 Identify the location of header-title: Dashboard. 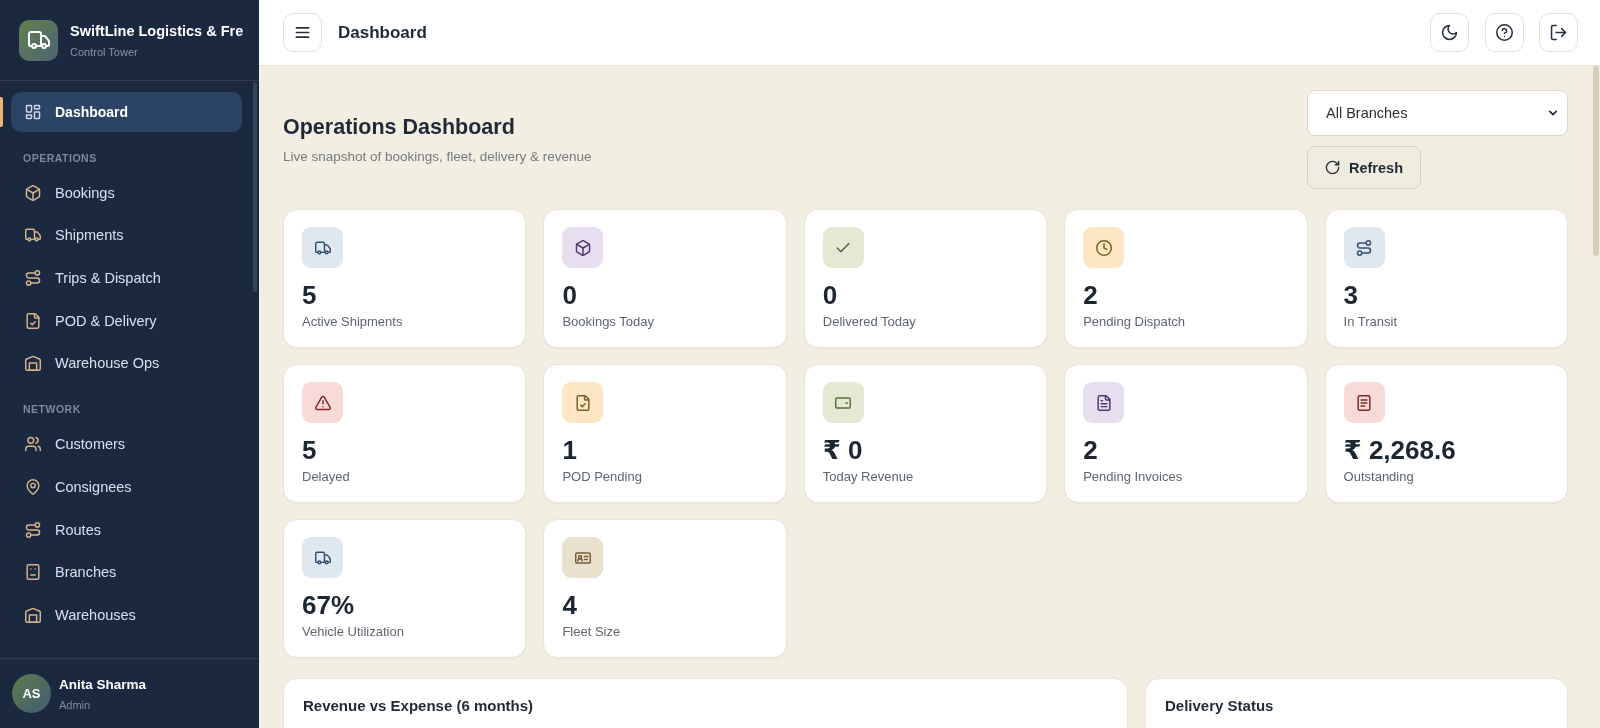
(383, 32).